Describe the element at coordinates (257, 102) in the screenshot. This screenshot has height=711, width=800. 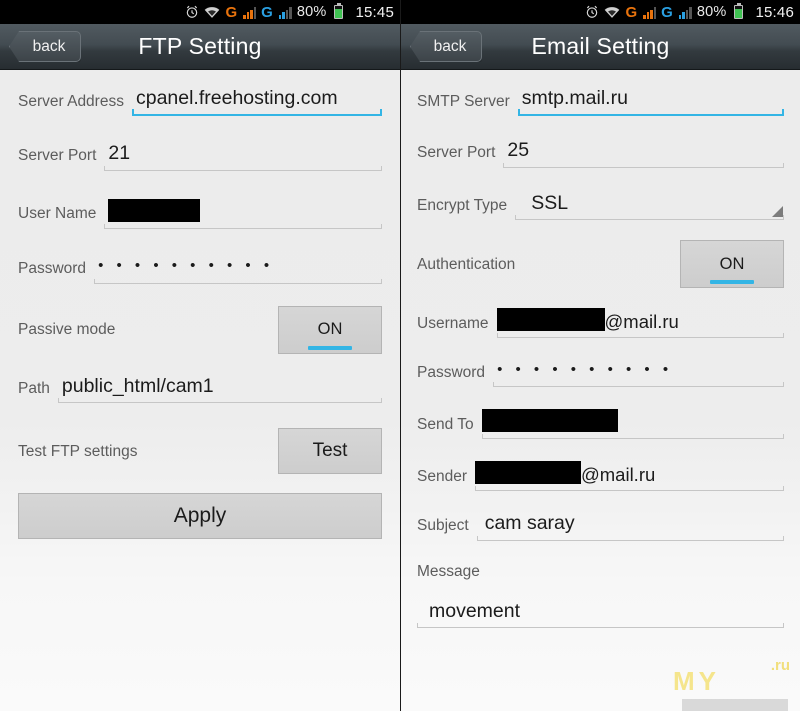
I see `server-address-input: cpanel.freehosting.com` at that location.